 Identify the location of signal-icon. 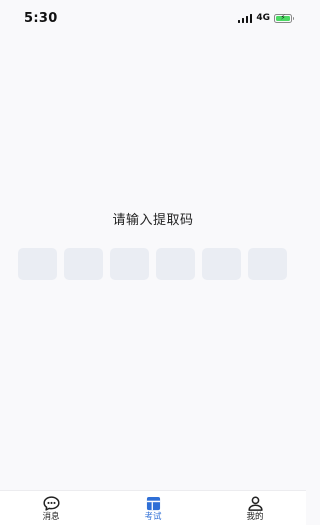
(245, 18).